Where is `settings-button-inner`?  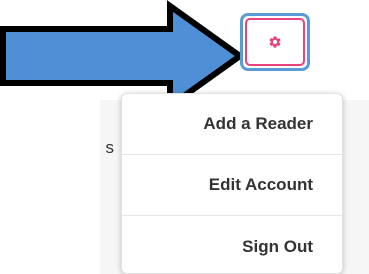 settings-button-inner is located at coordinates (275, 42).